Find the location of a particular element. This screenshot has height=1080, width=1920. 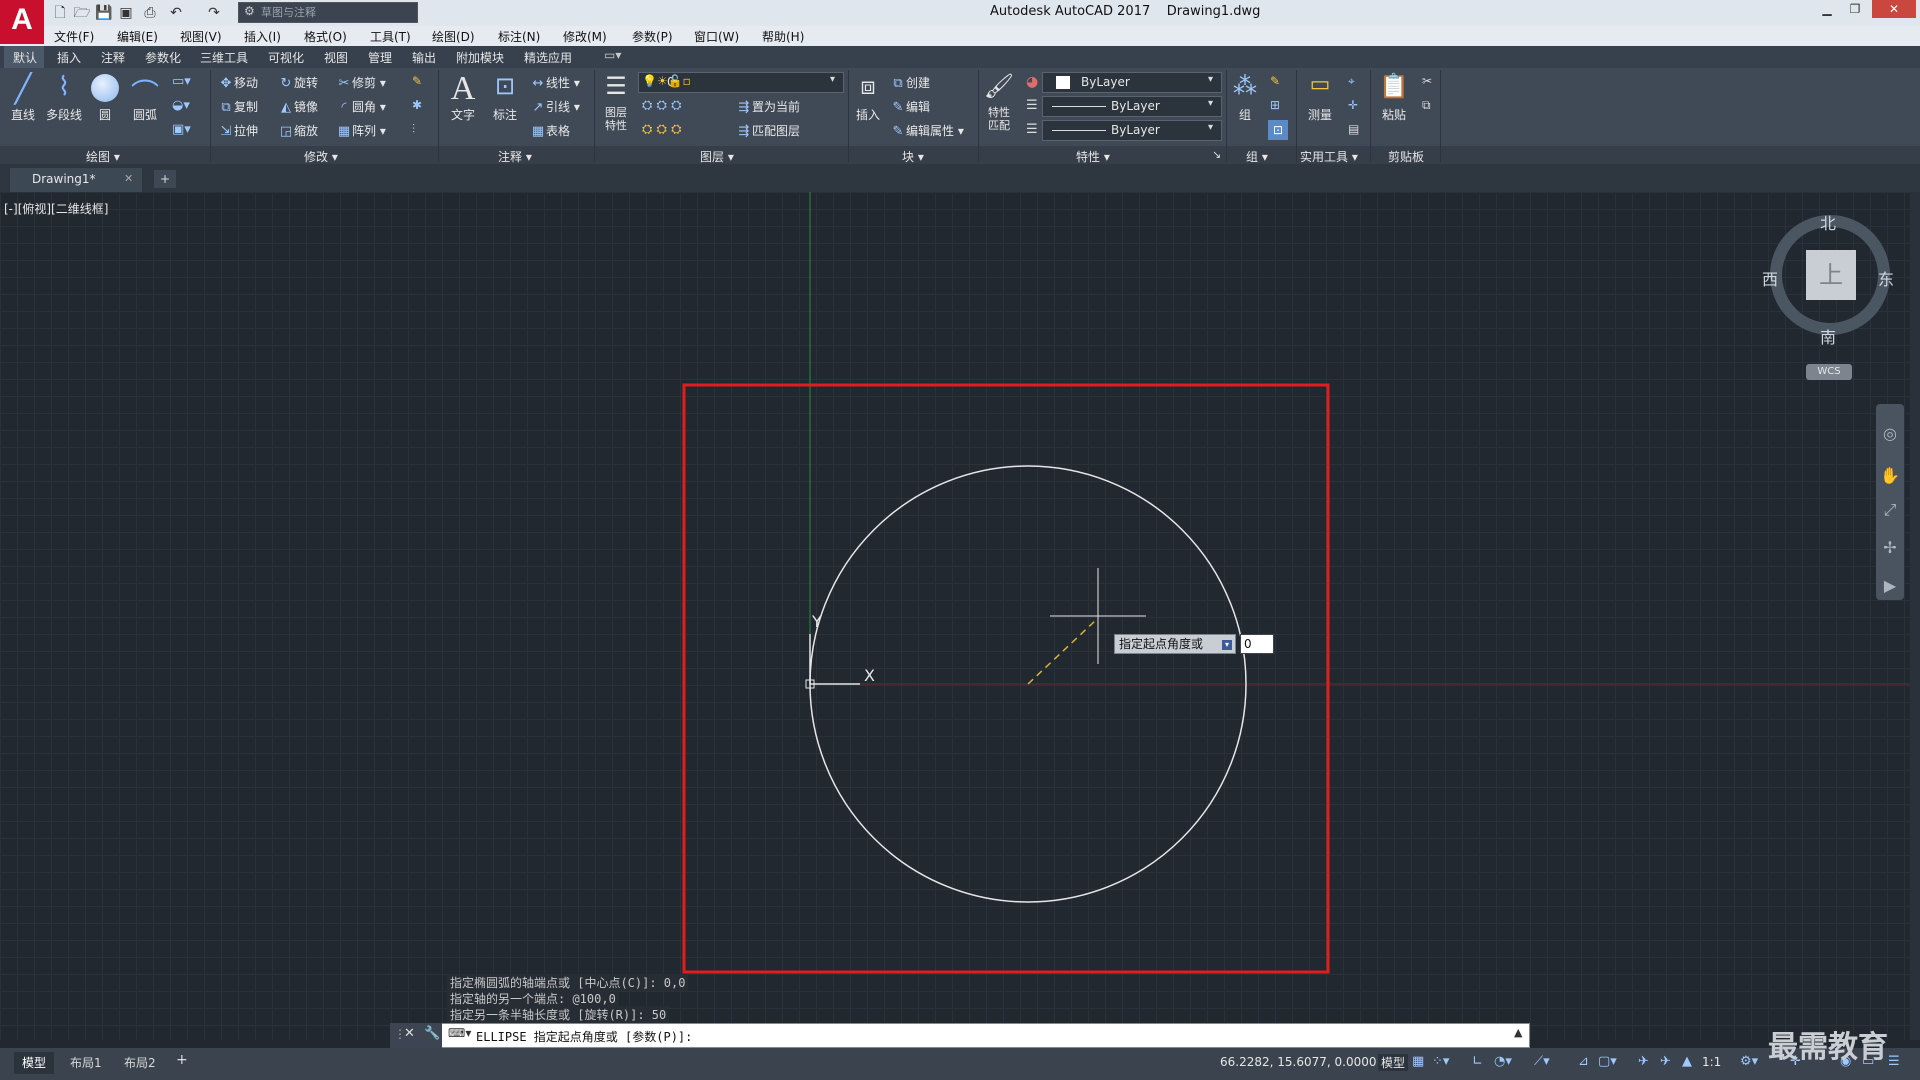

clipboard-panel-title: 剪贴板 is located at coordinates (1406, 156).